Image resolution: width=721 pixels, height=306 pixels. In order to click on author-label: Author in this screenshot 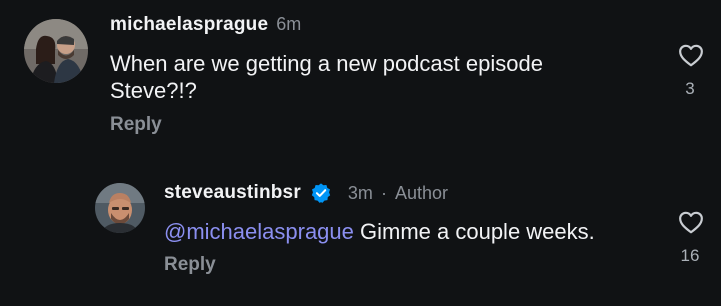, I will do `click(421, 192)`.